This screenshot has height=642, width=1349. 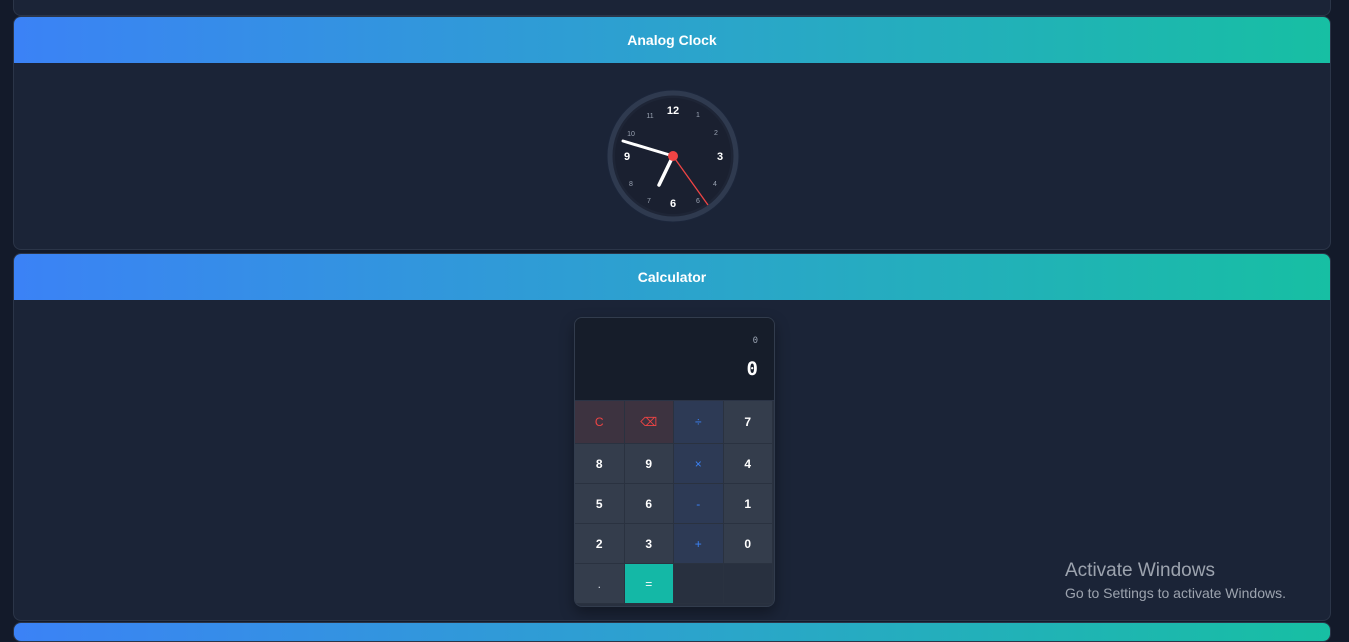 What do you see at coordinates (698, 115) in the screenshot?
I see `clock-numeral-1: 1` at bounding box center [698, 115].